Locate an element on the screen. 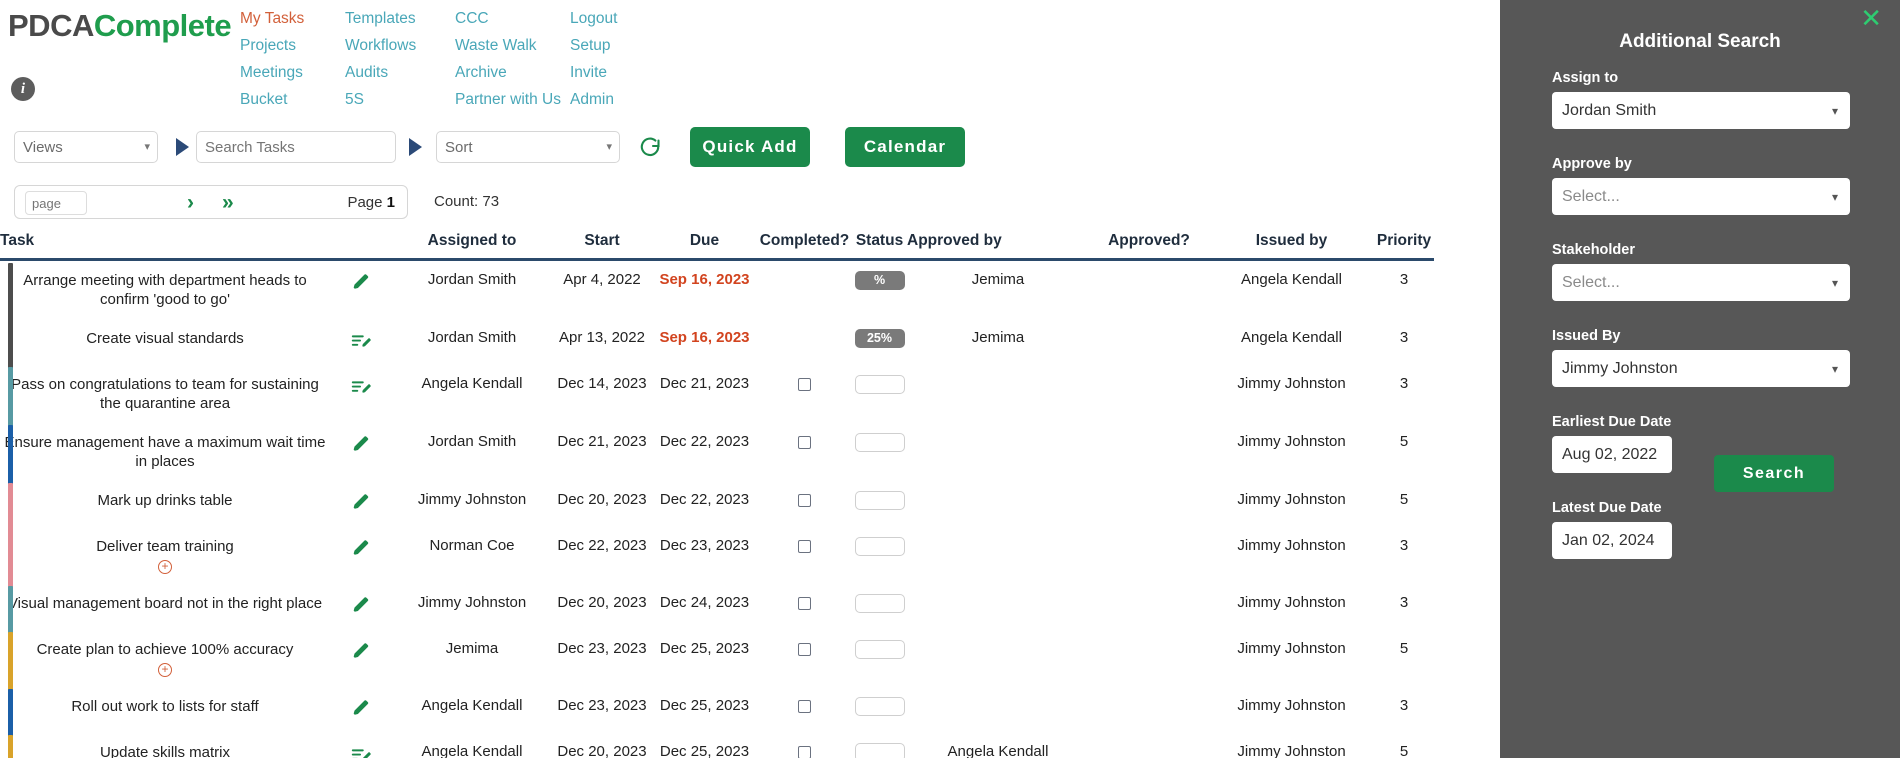 The image size is (1900, 758). col-header-status: Status is located at coordinates (879, 246).